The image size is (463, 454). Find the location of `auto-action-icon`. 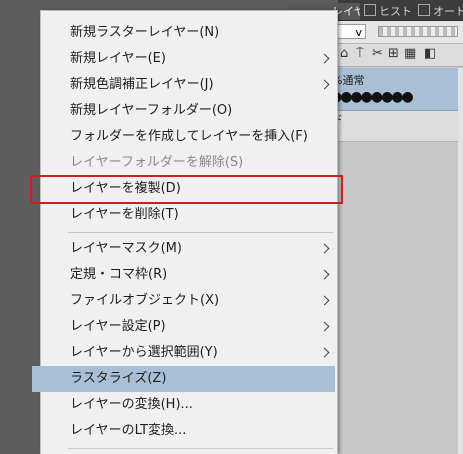

auto-action-icon is located at coordinates (424, 10).